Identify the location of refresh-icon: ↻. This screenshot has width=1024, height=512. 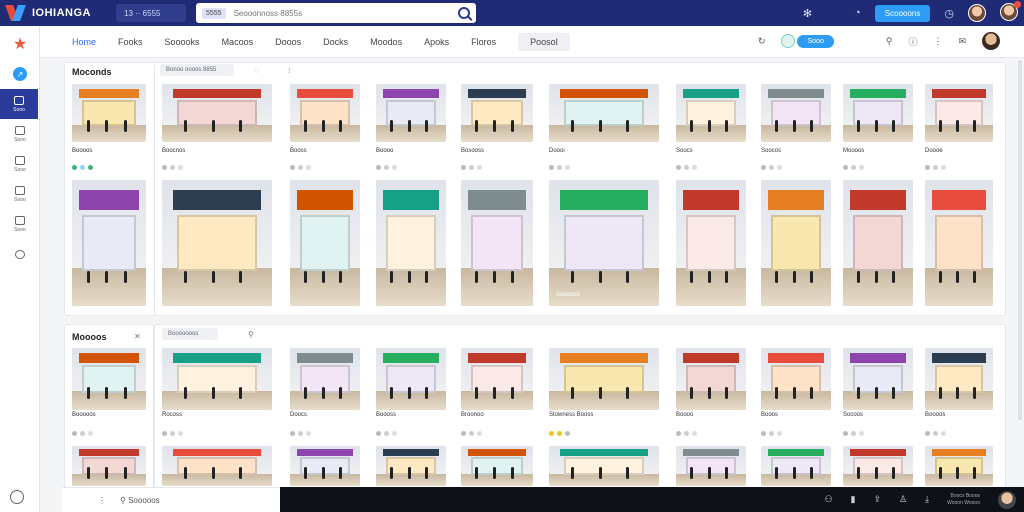
(762, 41).